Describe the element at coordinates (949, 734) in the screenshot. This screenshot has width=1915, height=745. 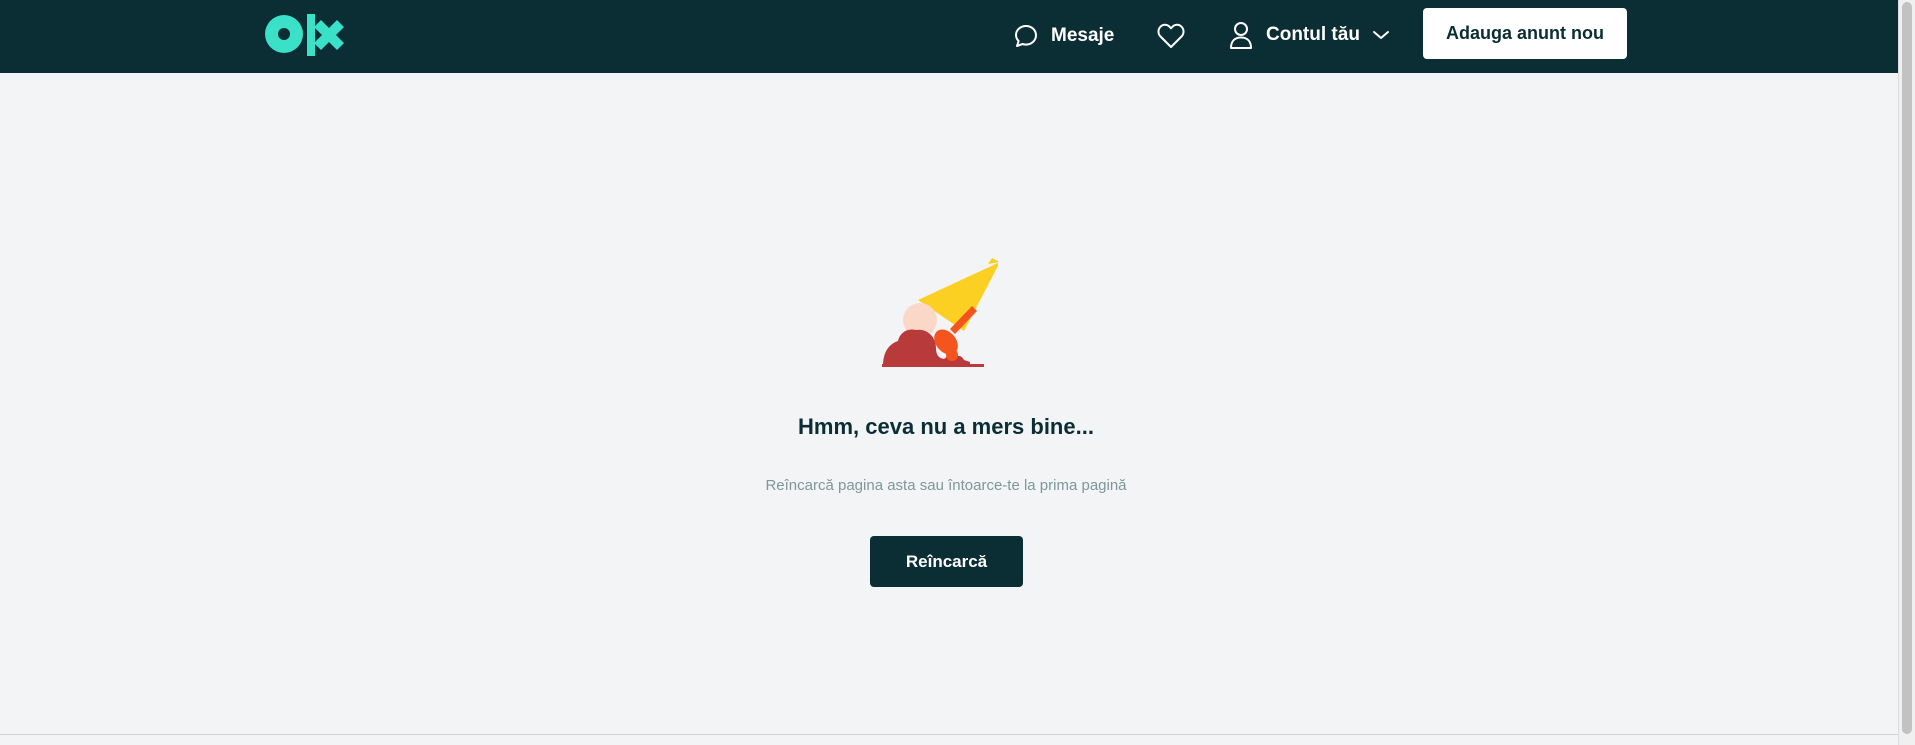
I see `divider` at that location.